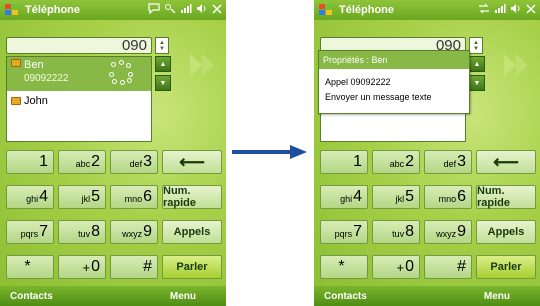  What do you see at coordinates (154, 10) in the screenshot?
I see `message-bubble-icon` at bounding box center [154, 10].